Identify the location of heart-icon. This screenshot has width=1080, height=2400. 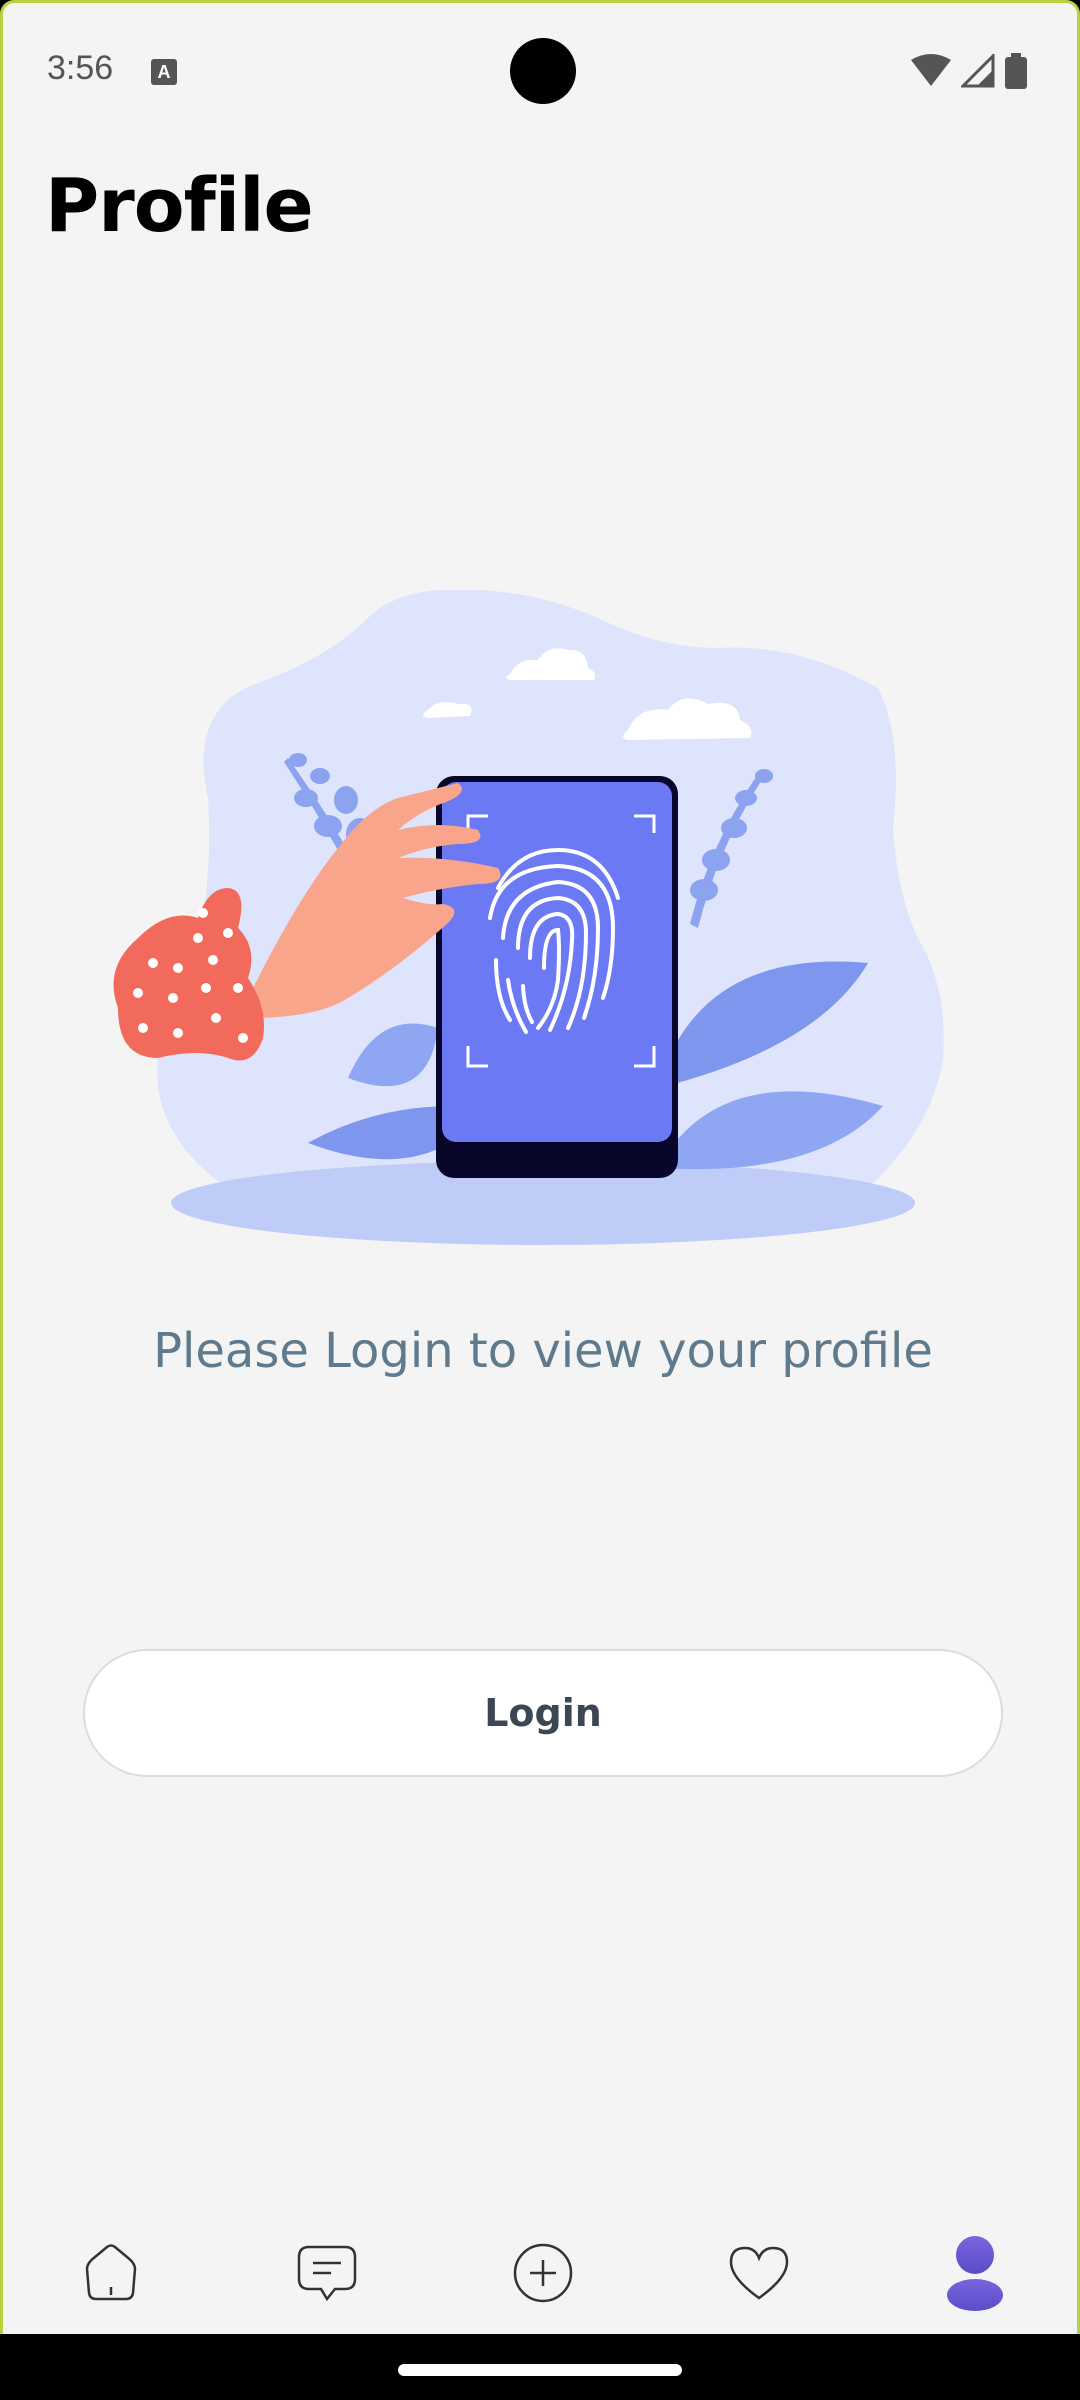
(759, 2273).